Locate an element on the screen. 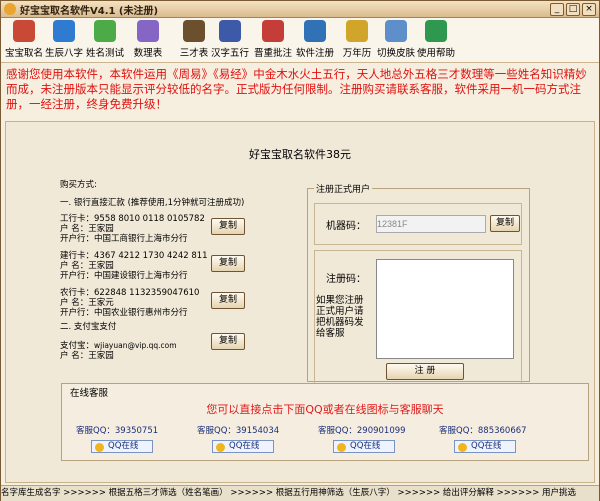 Image resolution: width=600 pixels, height=501 pixels. scissors-pencil-icon is located at coordinates (273, 31).